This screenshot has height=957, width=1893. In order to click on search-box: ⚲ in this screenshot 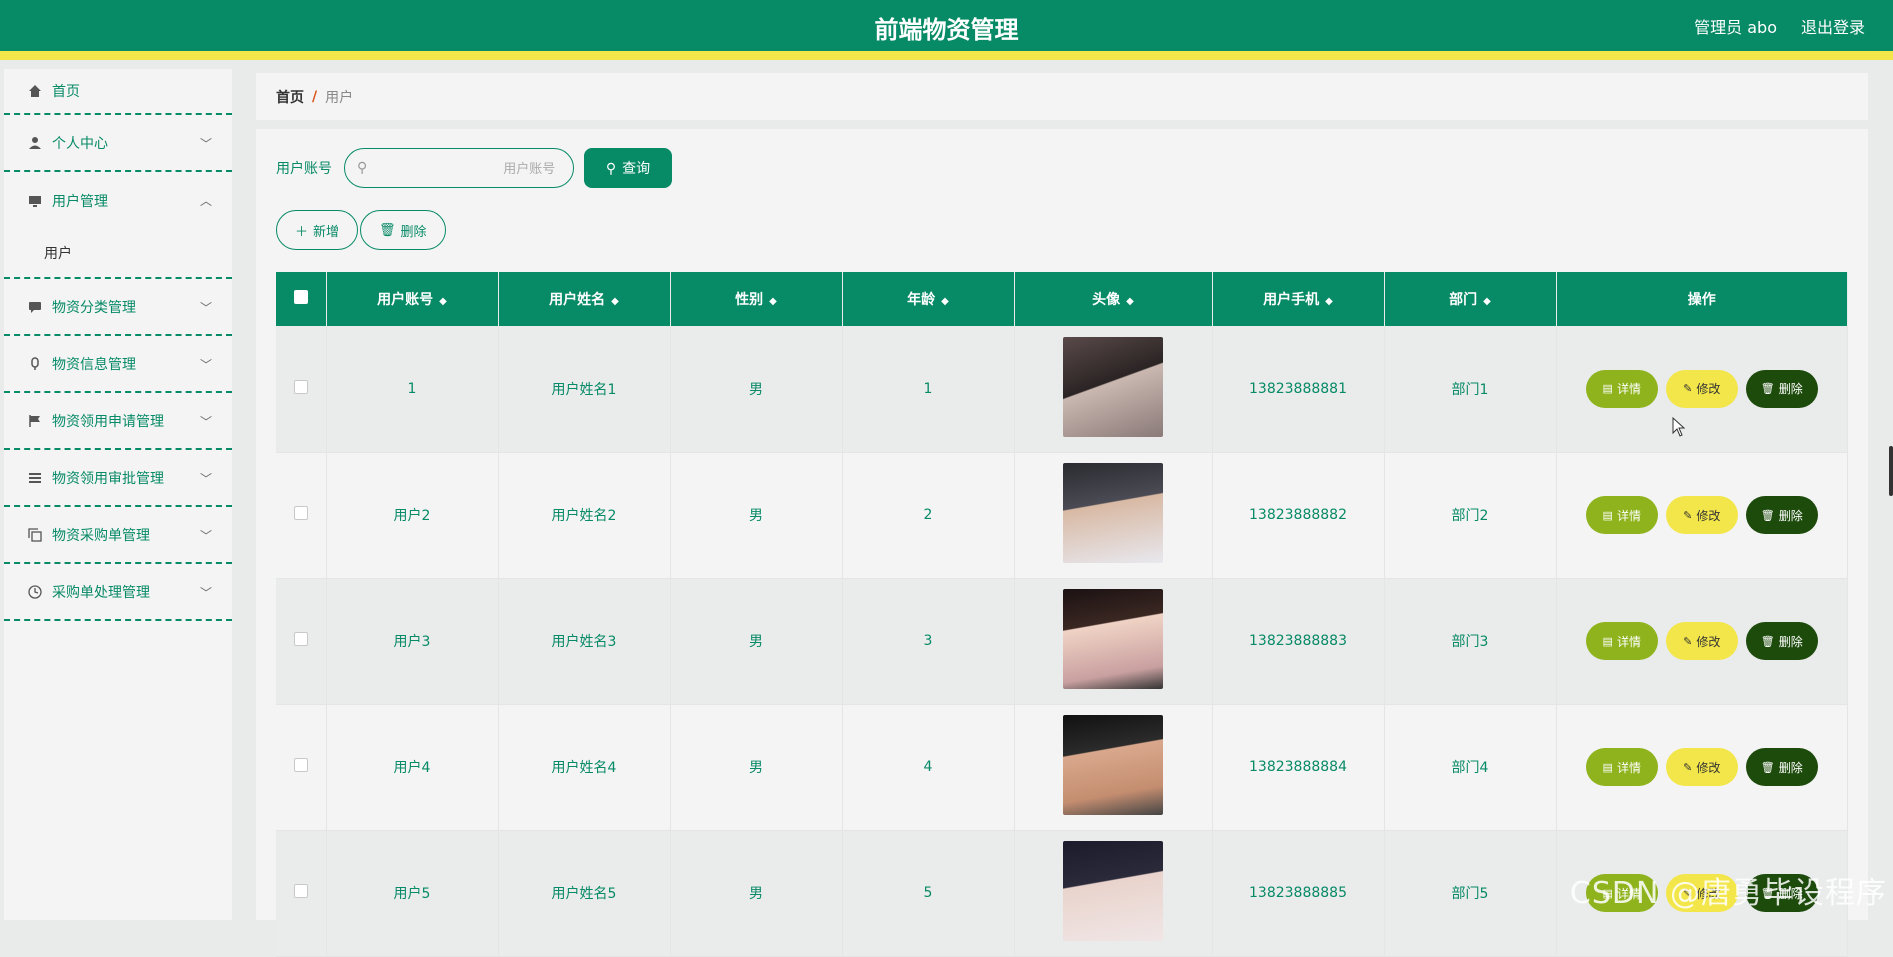, I will do `click(459, 168)`.